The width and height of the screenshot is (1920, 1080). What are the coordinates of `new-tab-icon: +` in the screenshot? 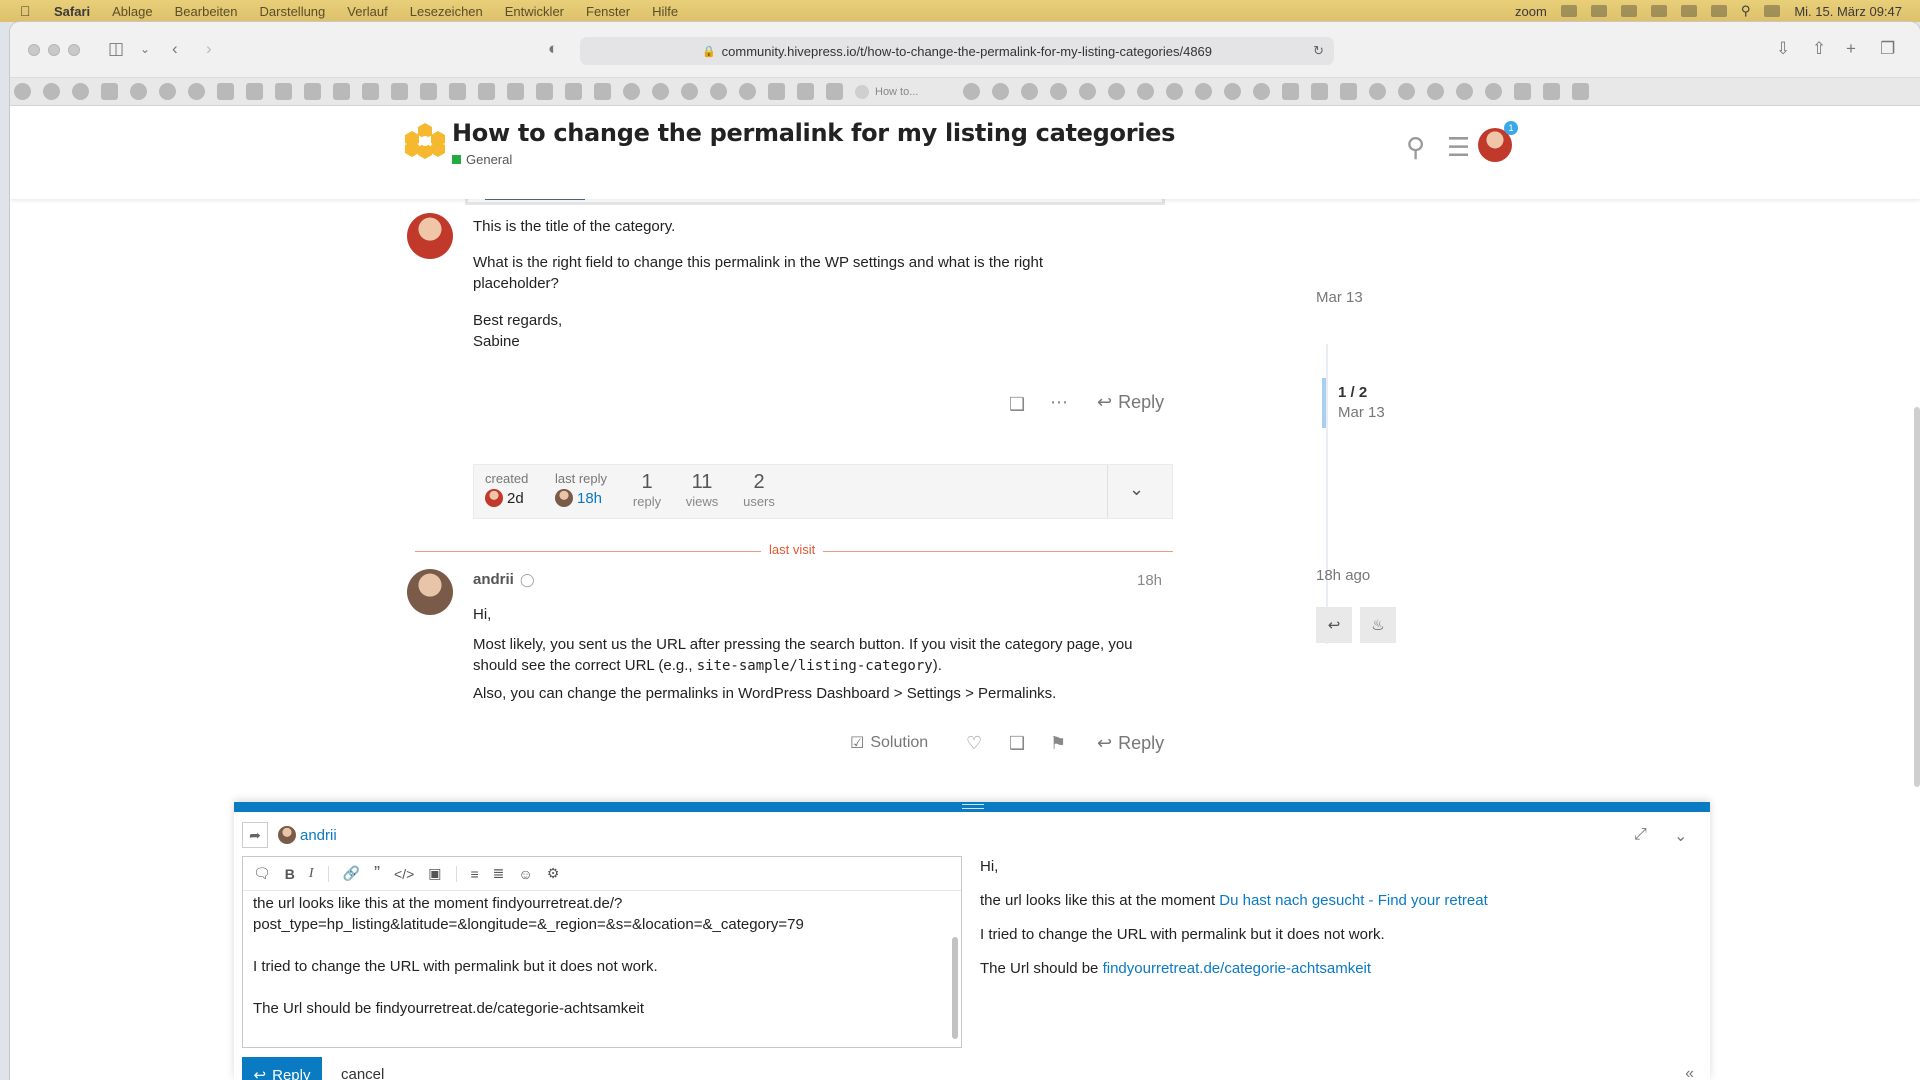 It's located at (1851, 49).